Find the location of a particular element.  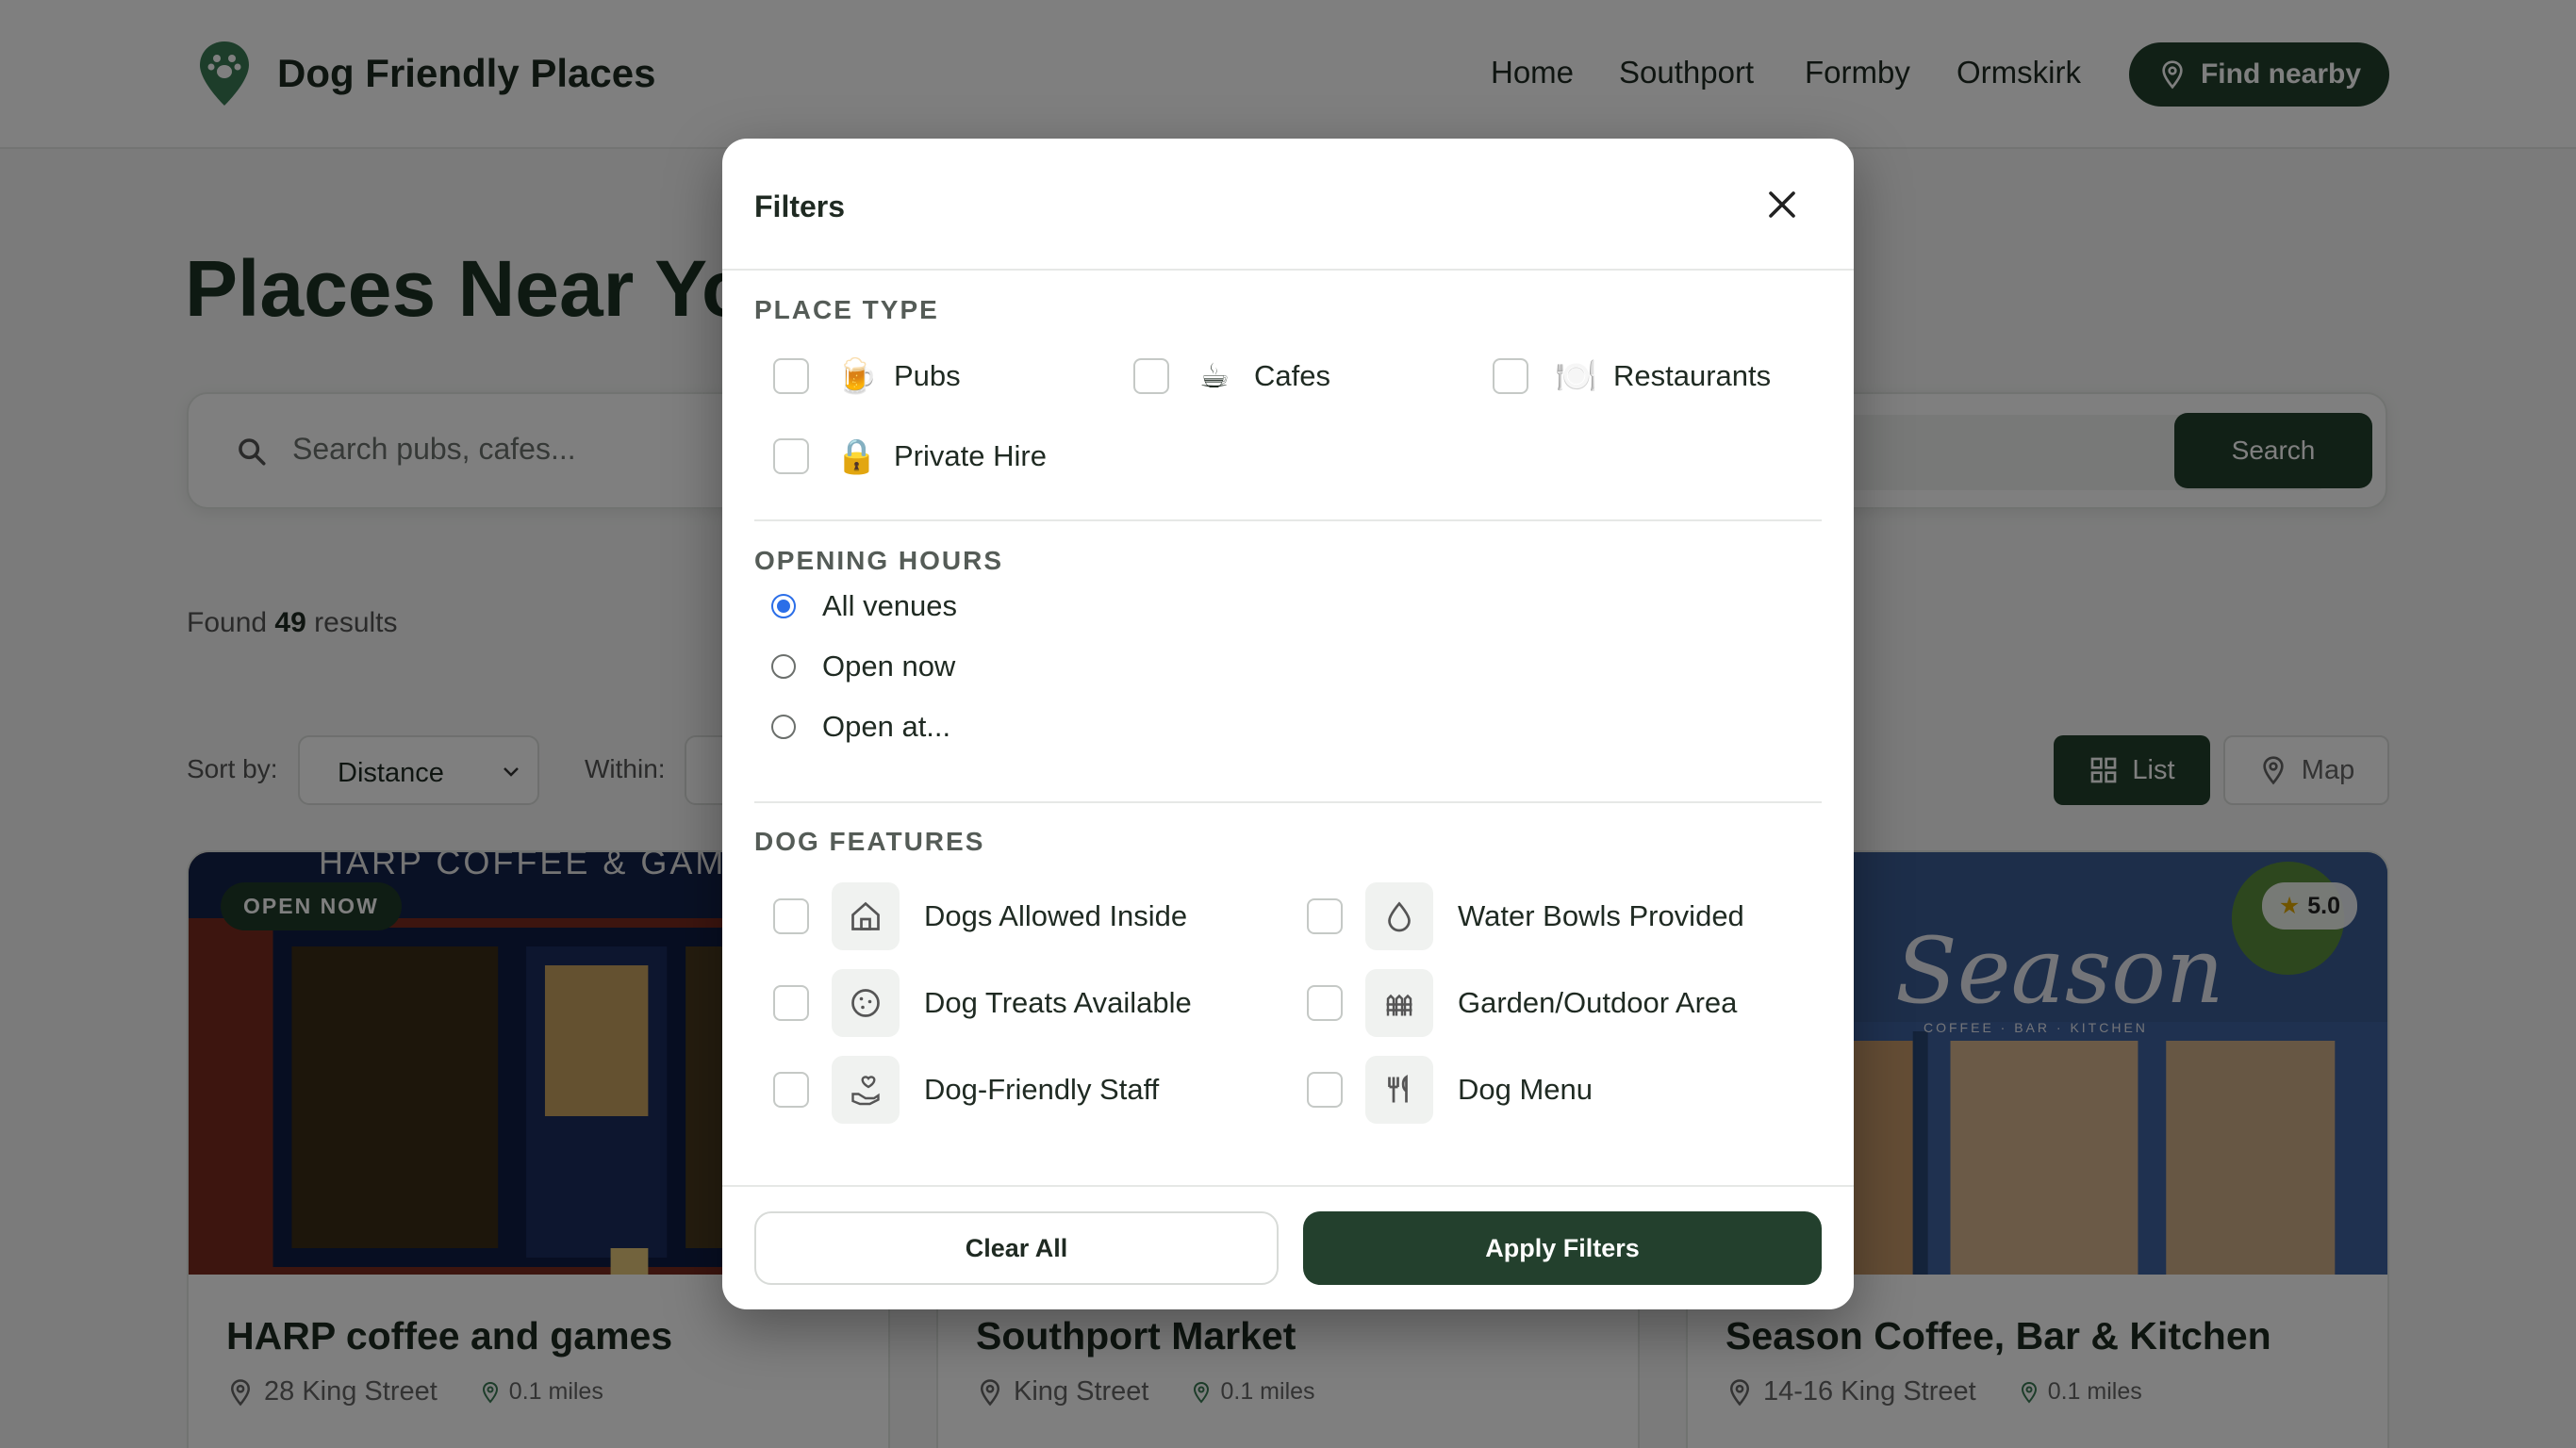

filter-dog-menu: Dog Menu is located at coordinates (1450, 1090).